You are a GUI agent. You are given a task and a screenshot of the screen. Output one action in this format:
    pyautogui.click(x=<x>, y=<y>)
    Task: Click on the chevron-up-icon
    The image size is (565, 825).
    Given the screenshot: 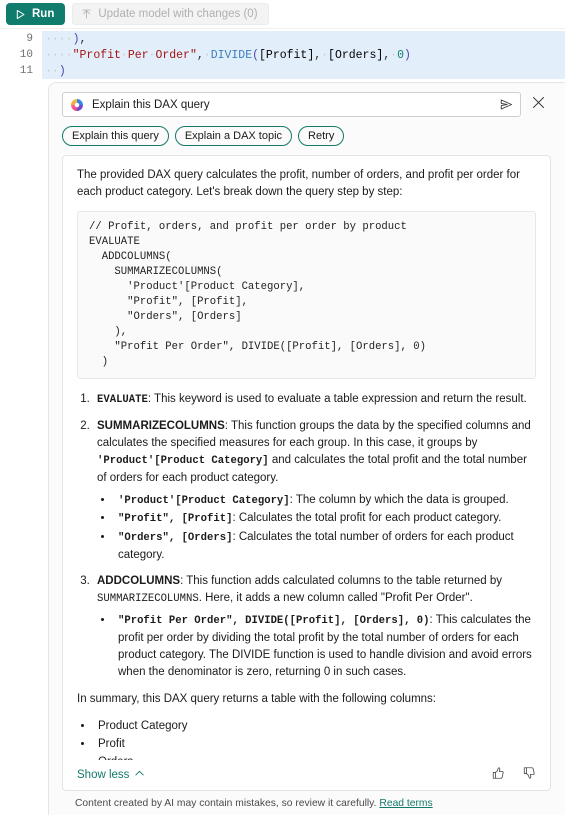 What is the action you would take?
    pyautogui.click(x=139, y=775)
    